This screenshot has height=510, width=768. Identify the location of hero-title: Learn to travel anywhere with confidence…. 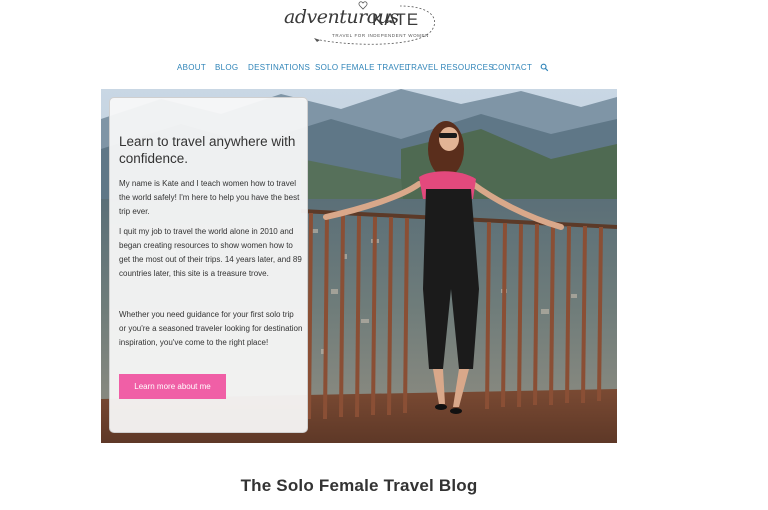
(207, 150).